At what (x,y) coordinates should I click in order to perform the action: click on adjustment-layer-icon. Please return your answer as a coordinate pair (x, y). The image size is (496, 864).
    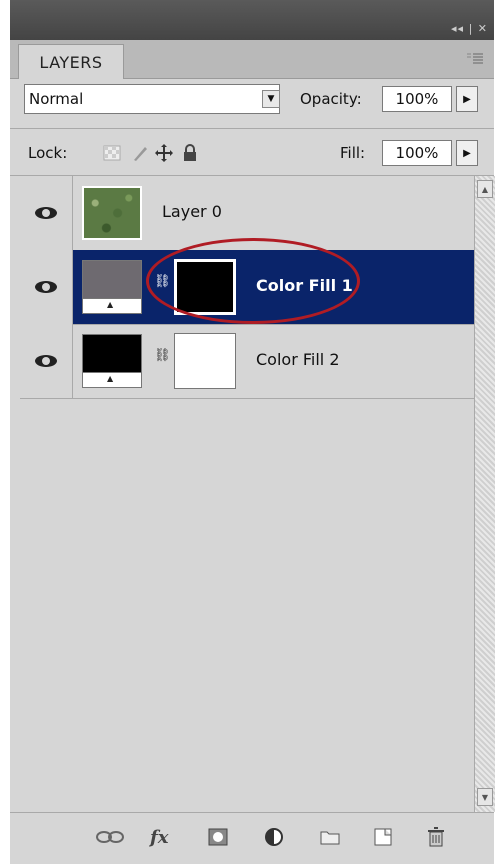
    Looking at the image, I should click on (274, 837).